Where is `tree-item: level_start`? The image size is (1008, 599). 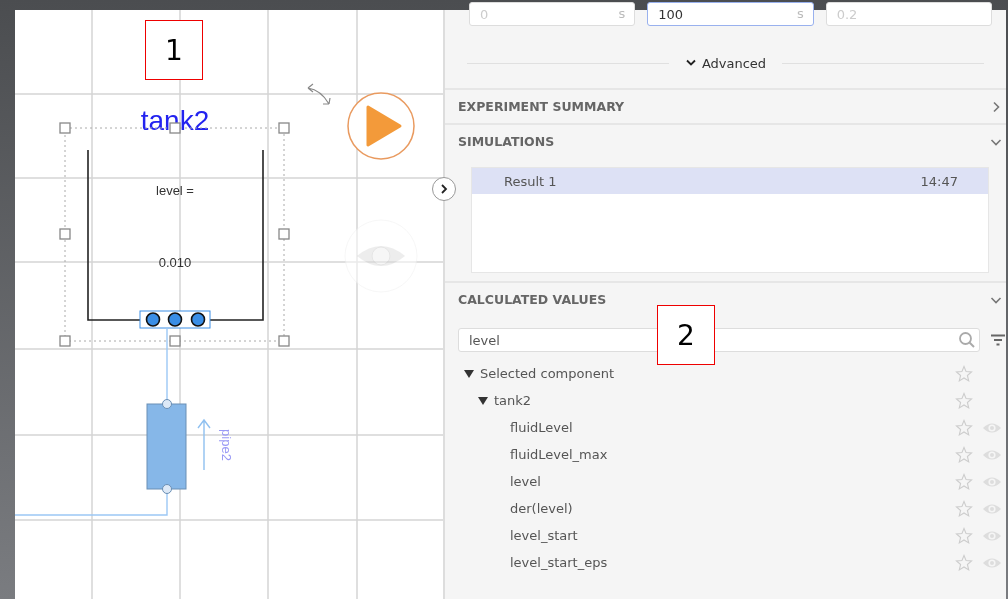
tree-item: level_start is located at coordinates (544, 535).